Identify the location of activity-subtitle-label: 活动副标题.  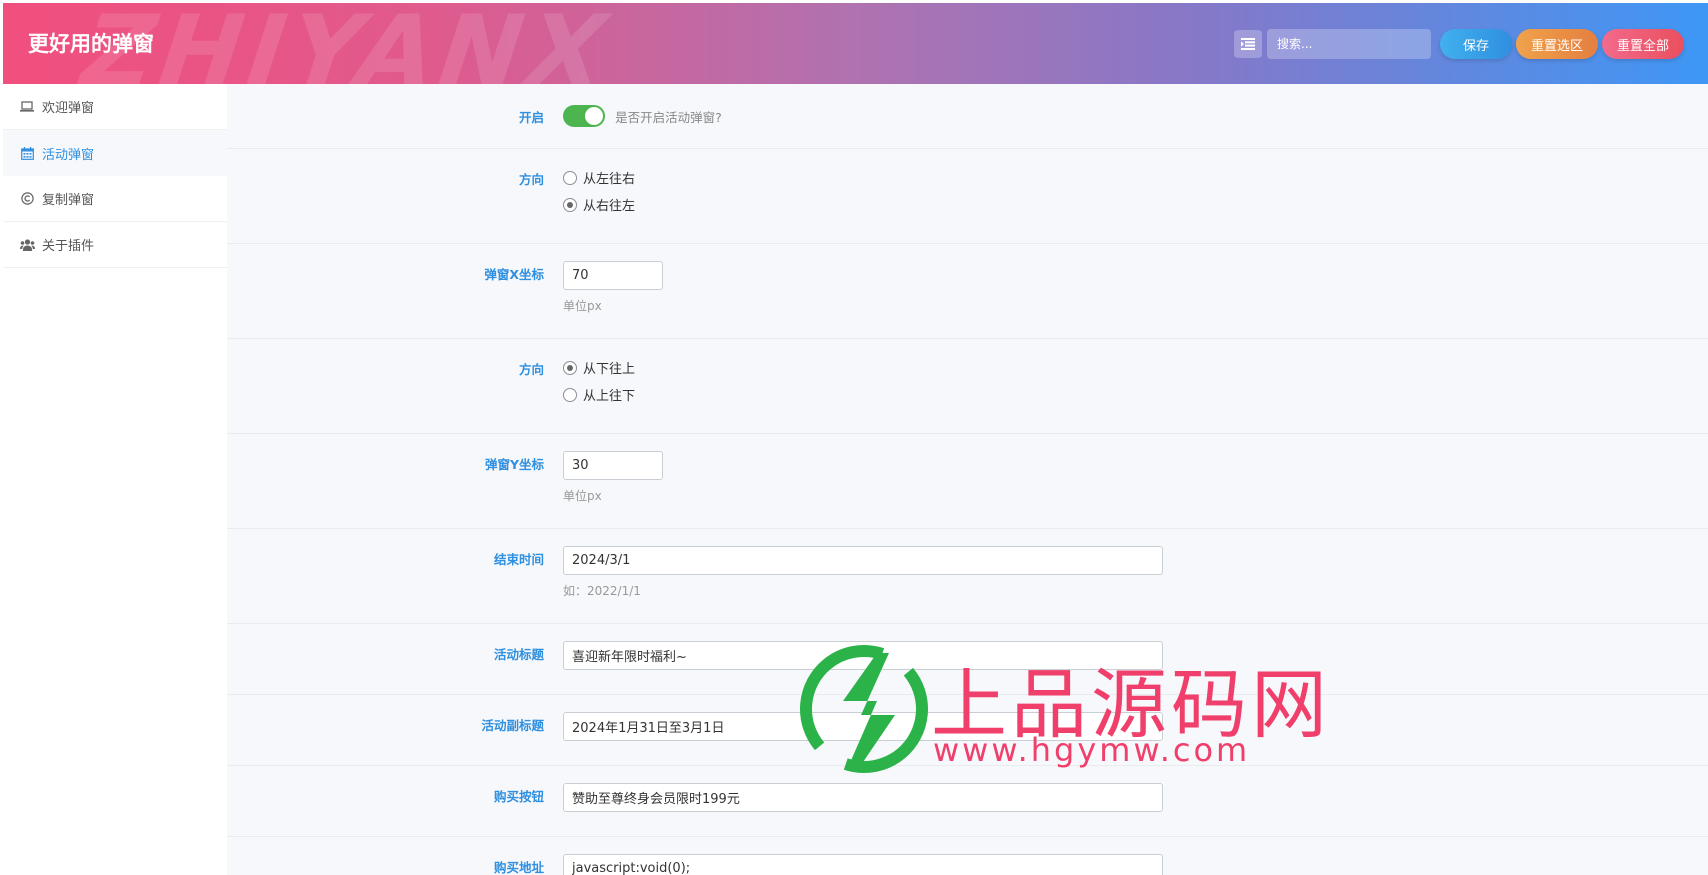
(512, 725).